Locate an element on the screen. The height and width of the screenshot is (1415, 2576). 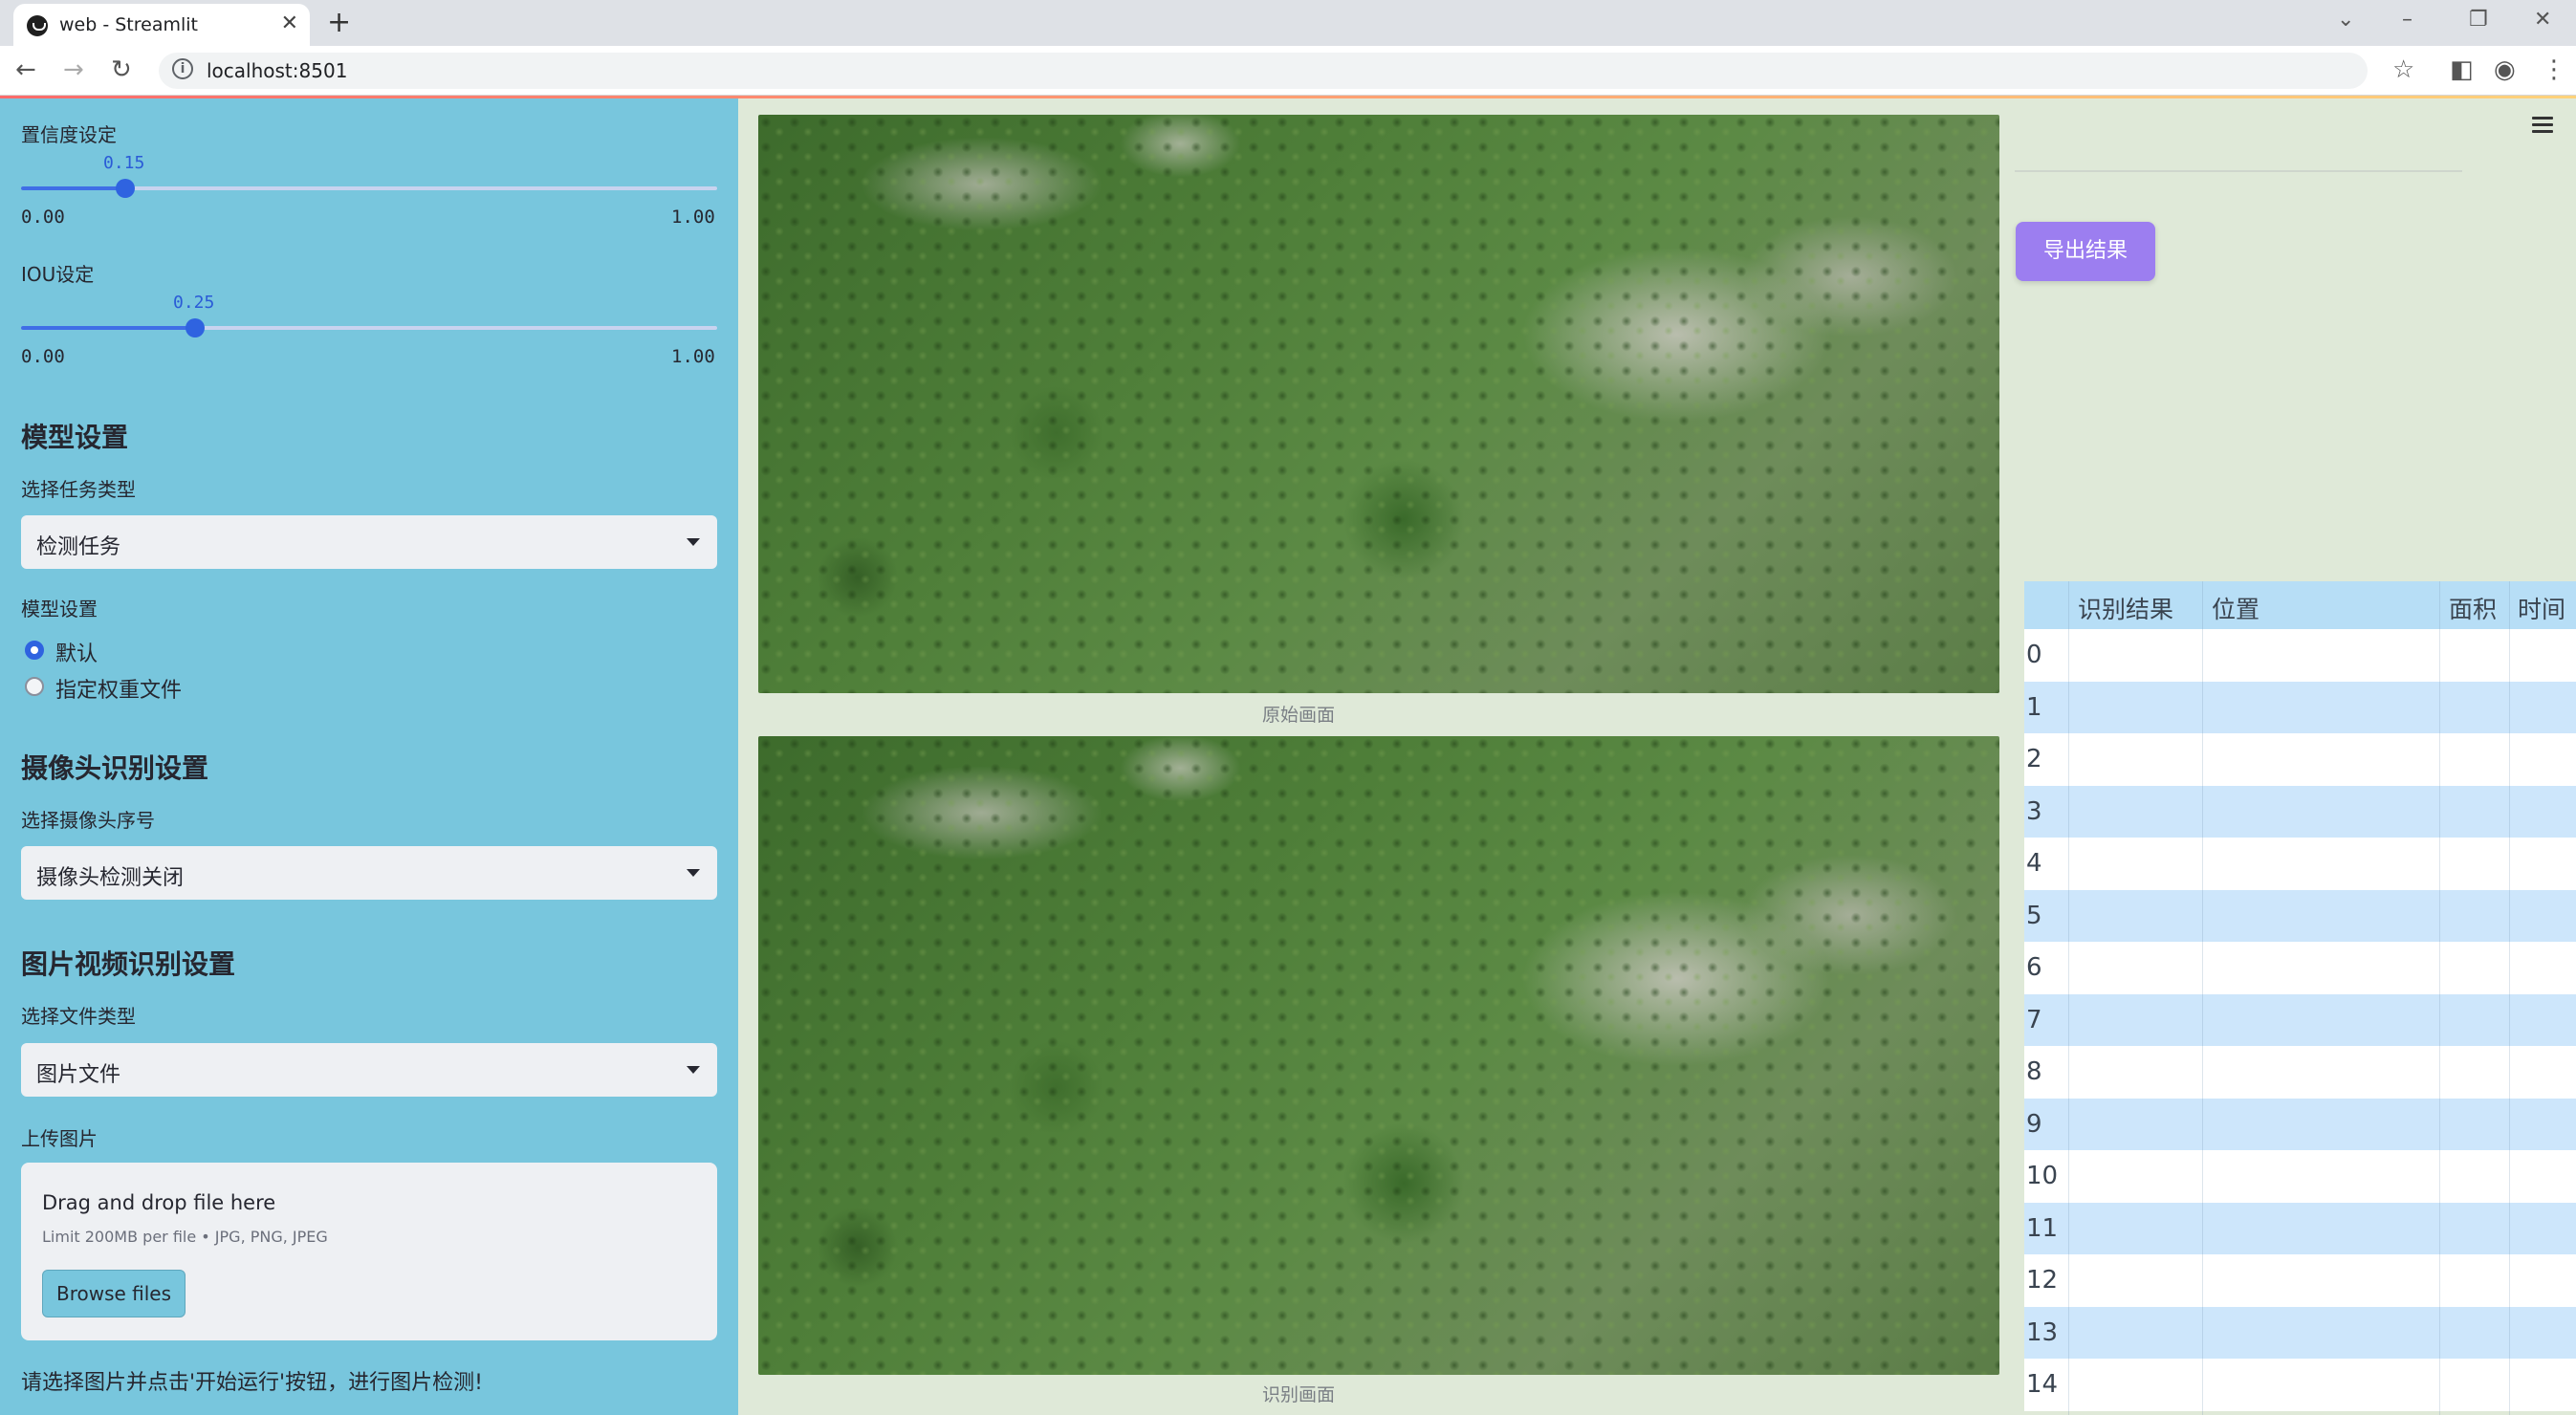
file-type-label: 选择文件类型 is located at coordinates (78, 1016).